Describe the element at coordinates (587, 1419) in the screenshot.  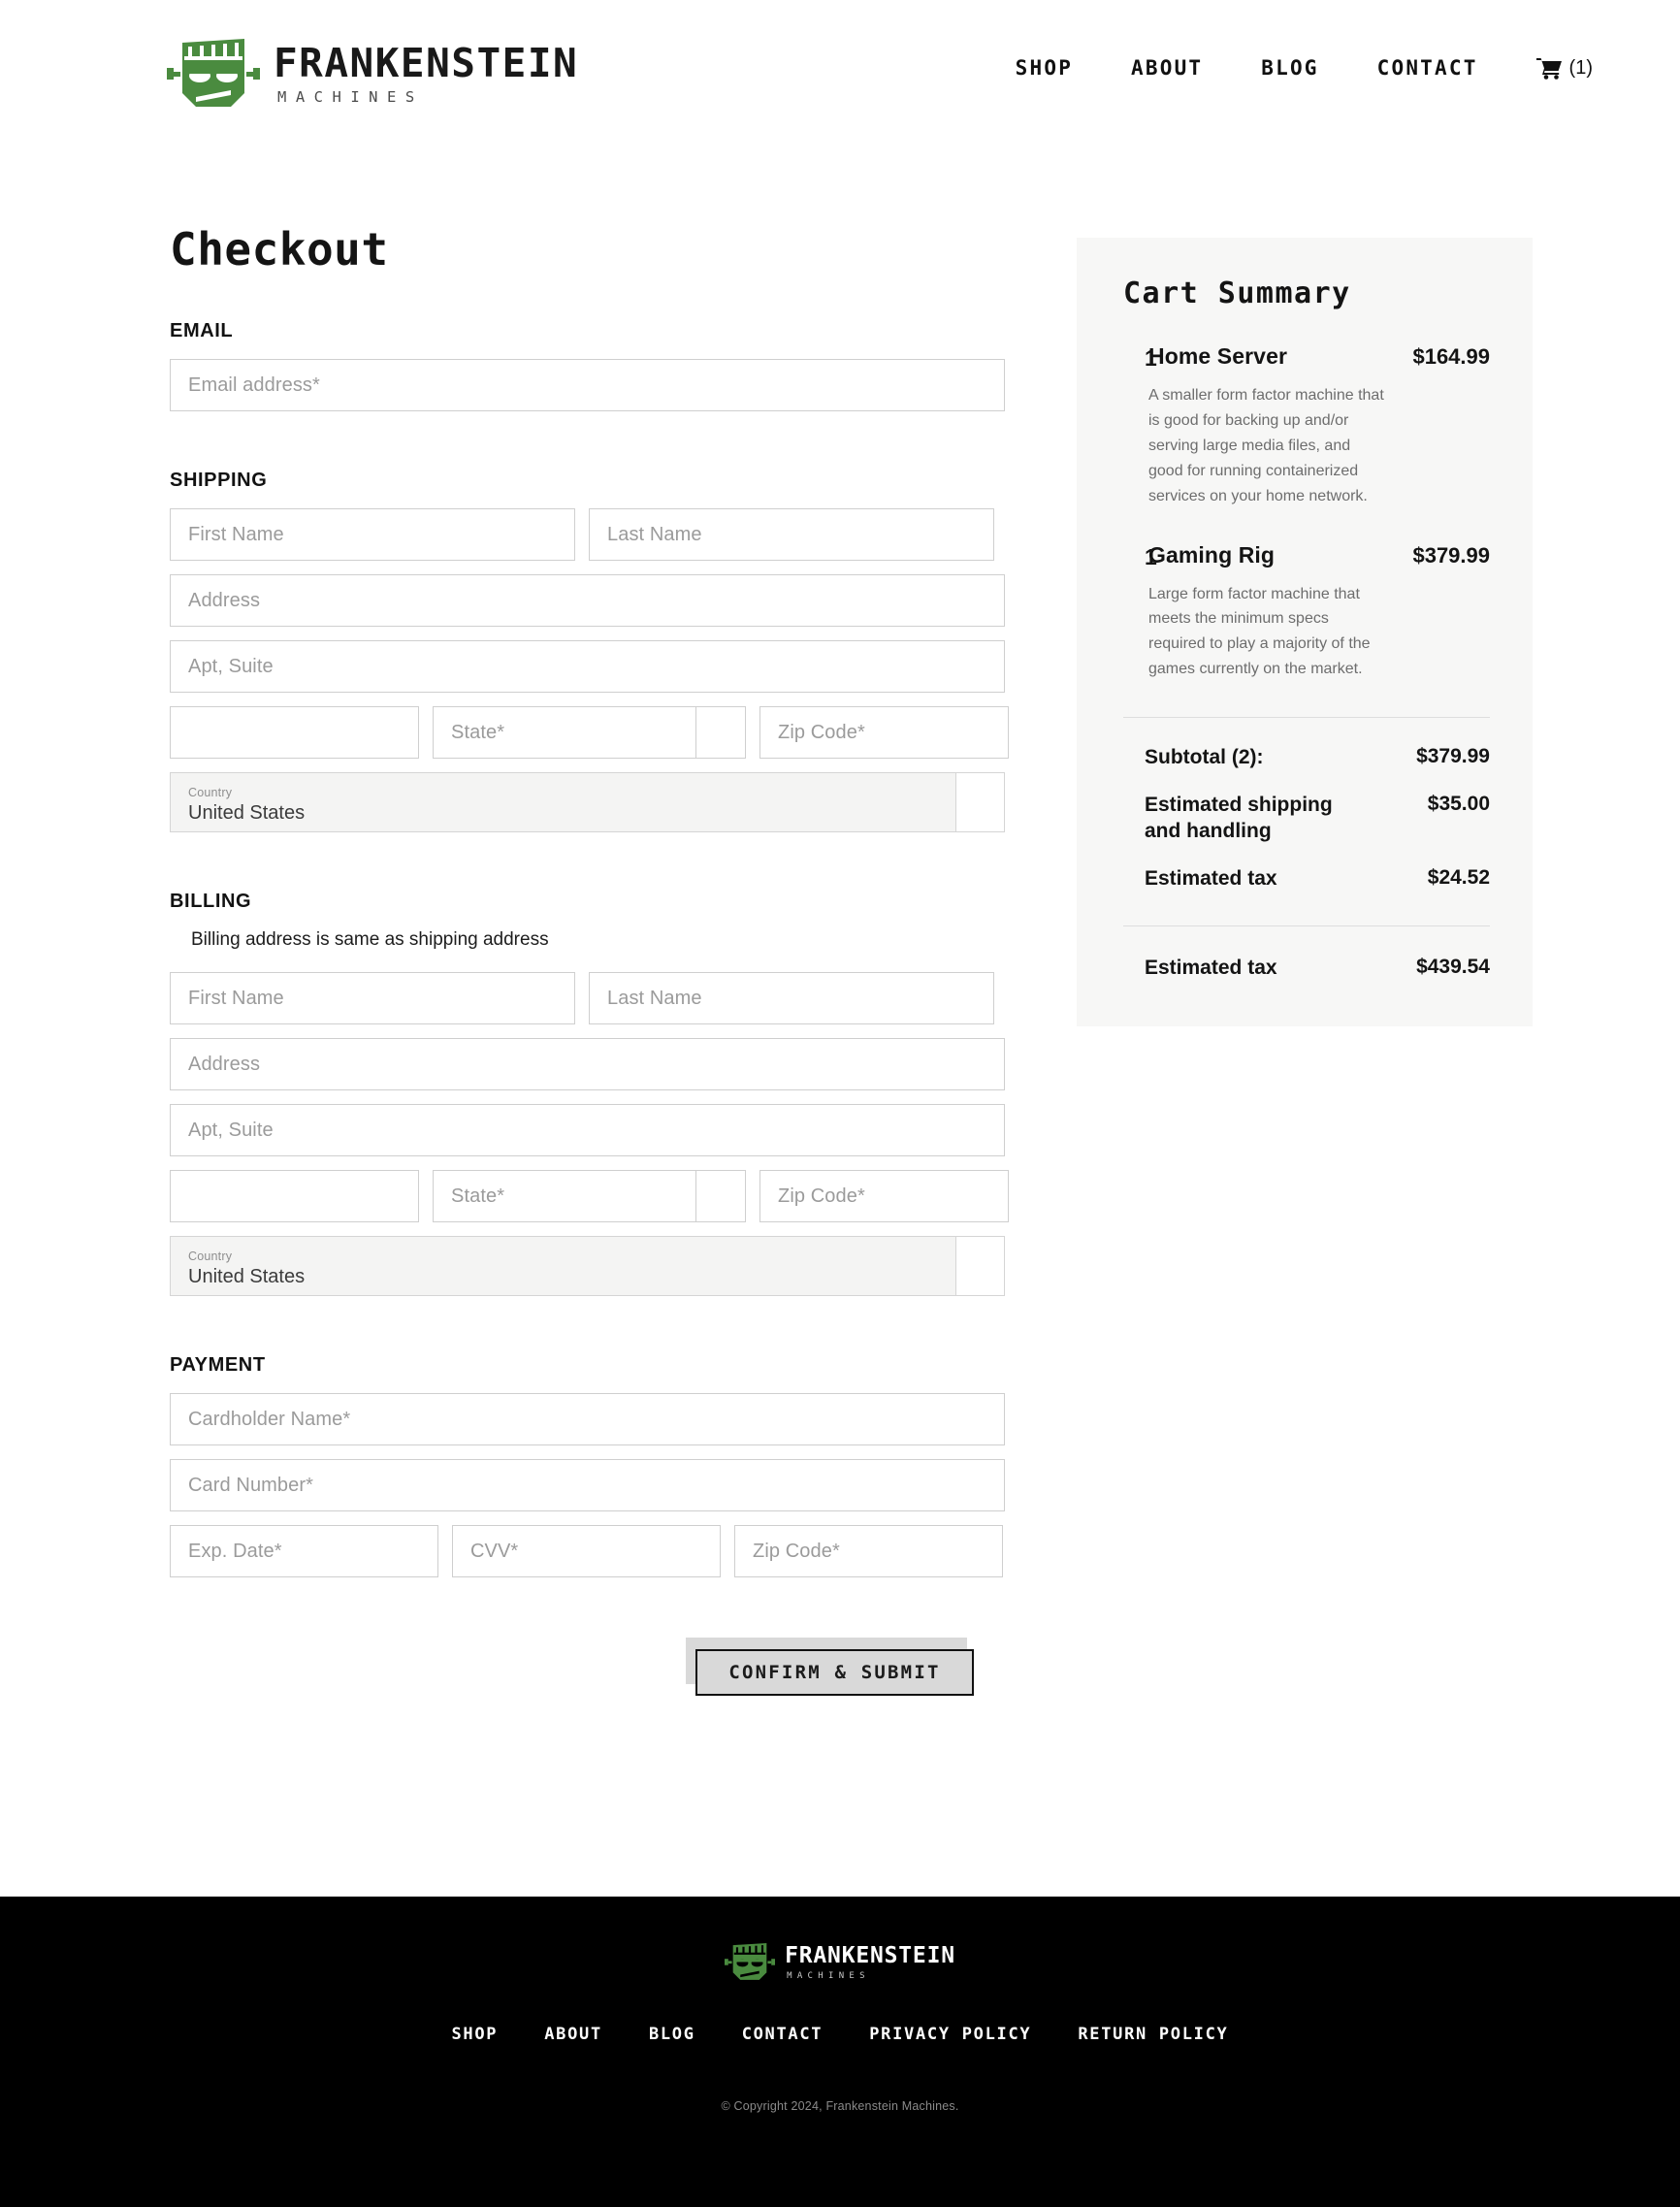
I see `cardholder-name-field: Cardholder Name*` at that location.